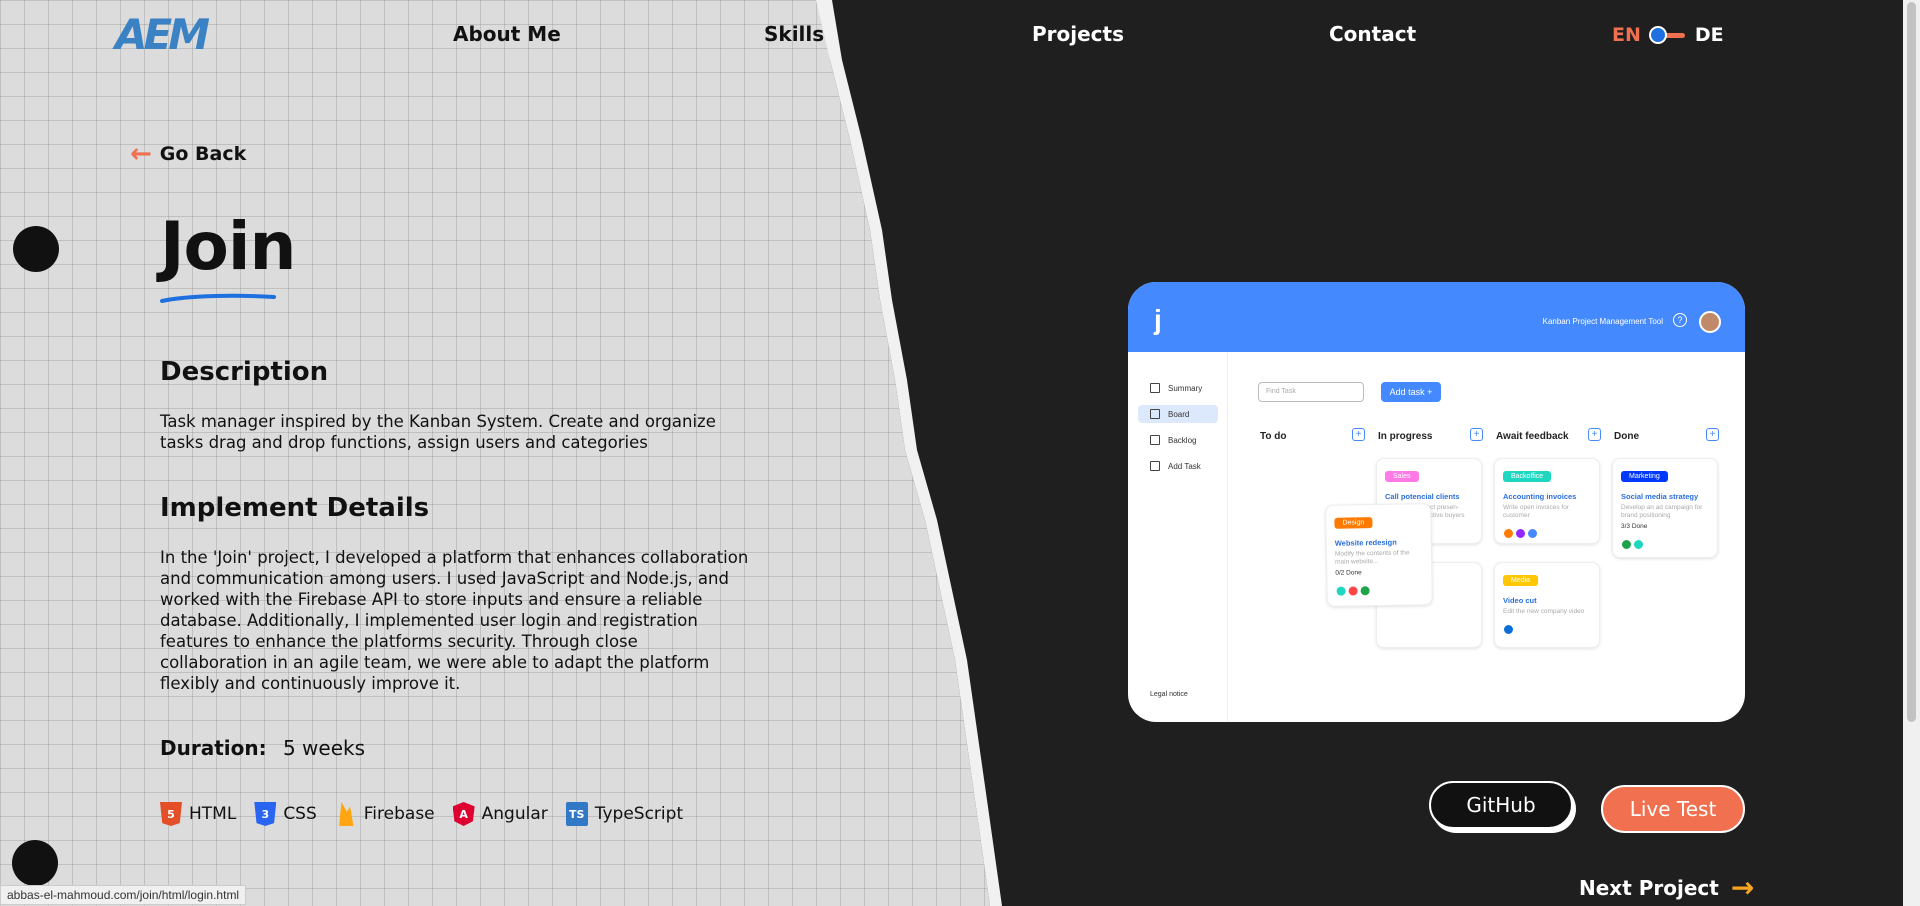 This screenshot has height=906, width=1920. Describe the element at coordinates (346, 814) in the screenshot. I see `firebase-icon` at that location.